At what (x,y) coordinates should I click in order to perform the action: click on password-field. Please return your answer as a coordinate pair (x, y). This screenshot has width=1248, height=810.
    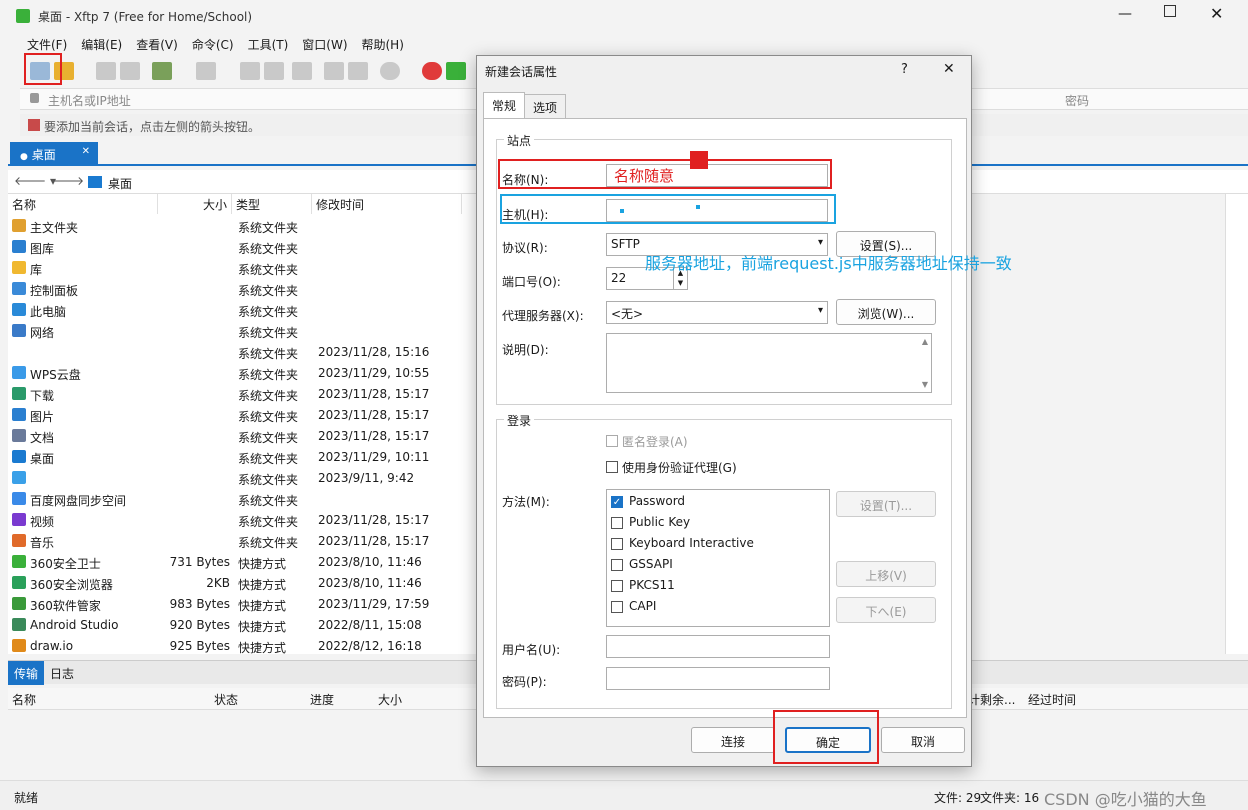
    Looking at the image, I should click on (718, 678).